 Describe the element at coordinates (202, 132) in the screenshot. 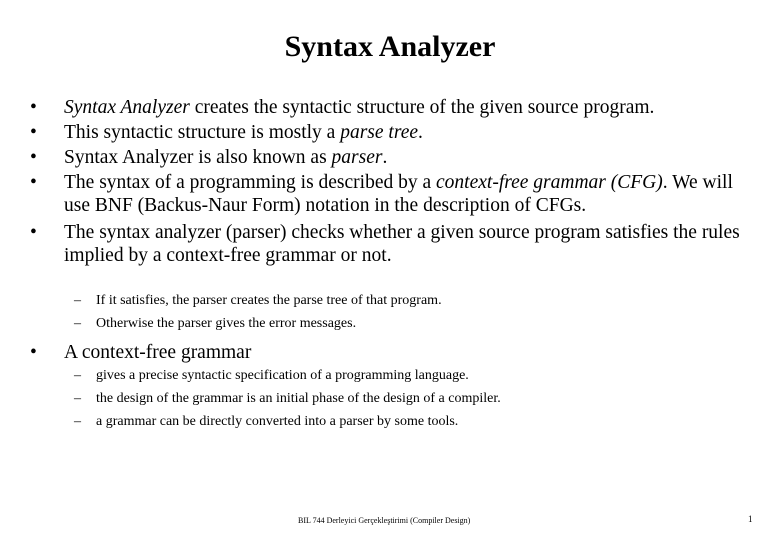

I see `plain-text: This syntactic structure is mostly a` at that location.